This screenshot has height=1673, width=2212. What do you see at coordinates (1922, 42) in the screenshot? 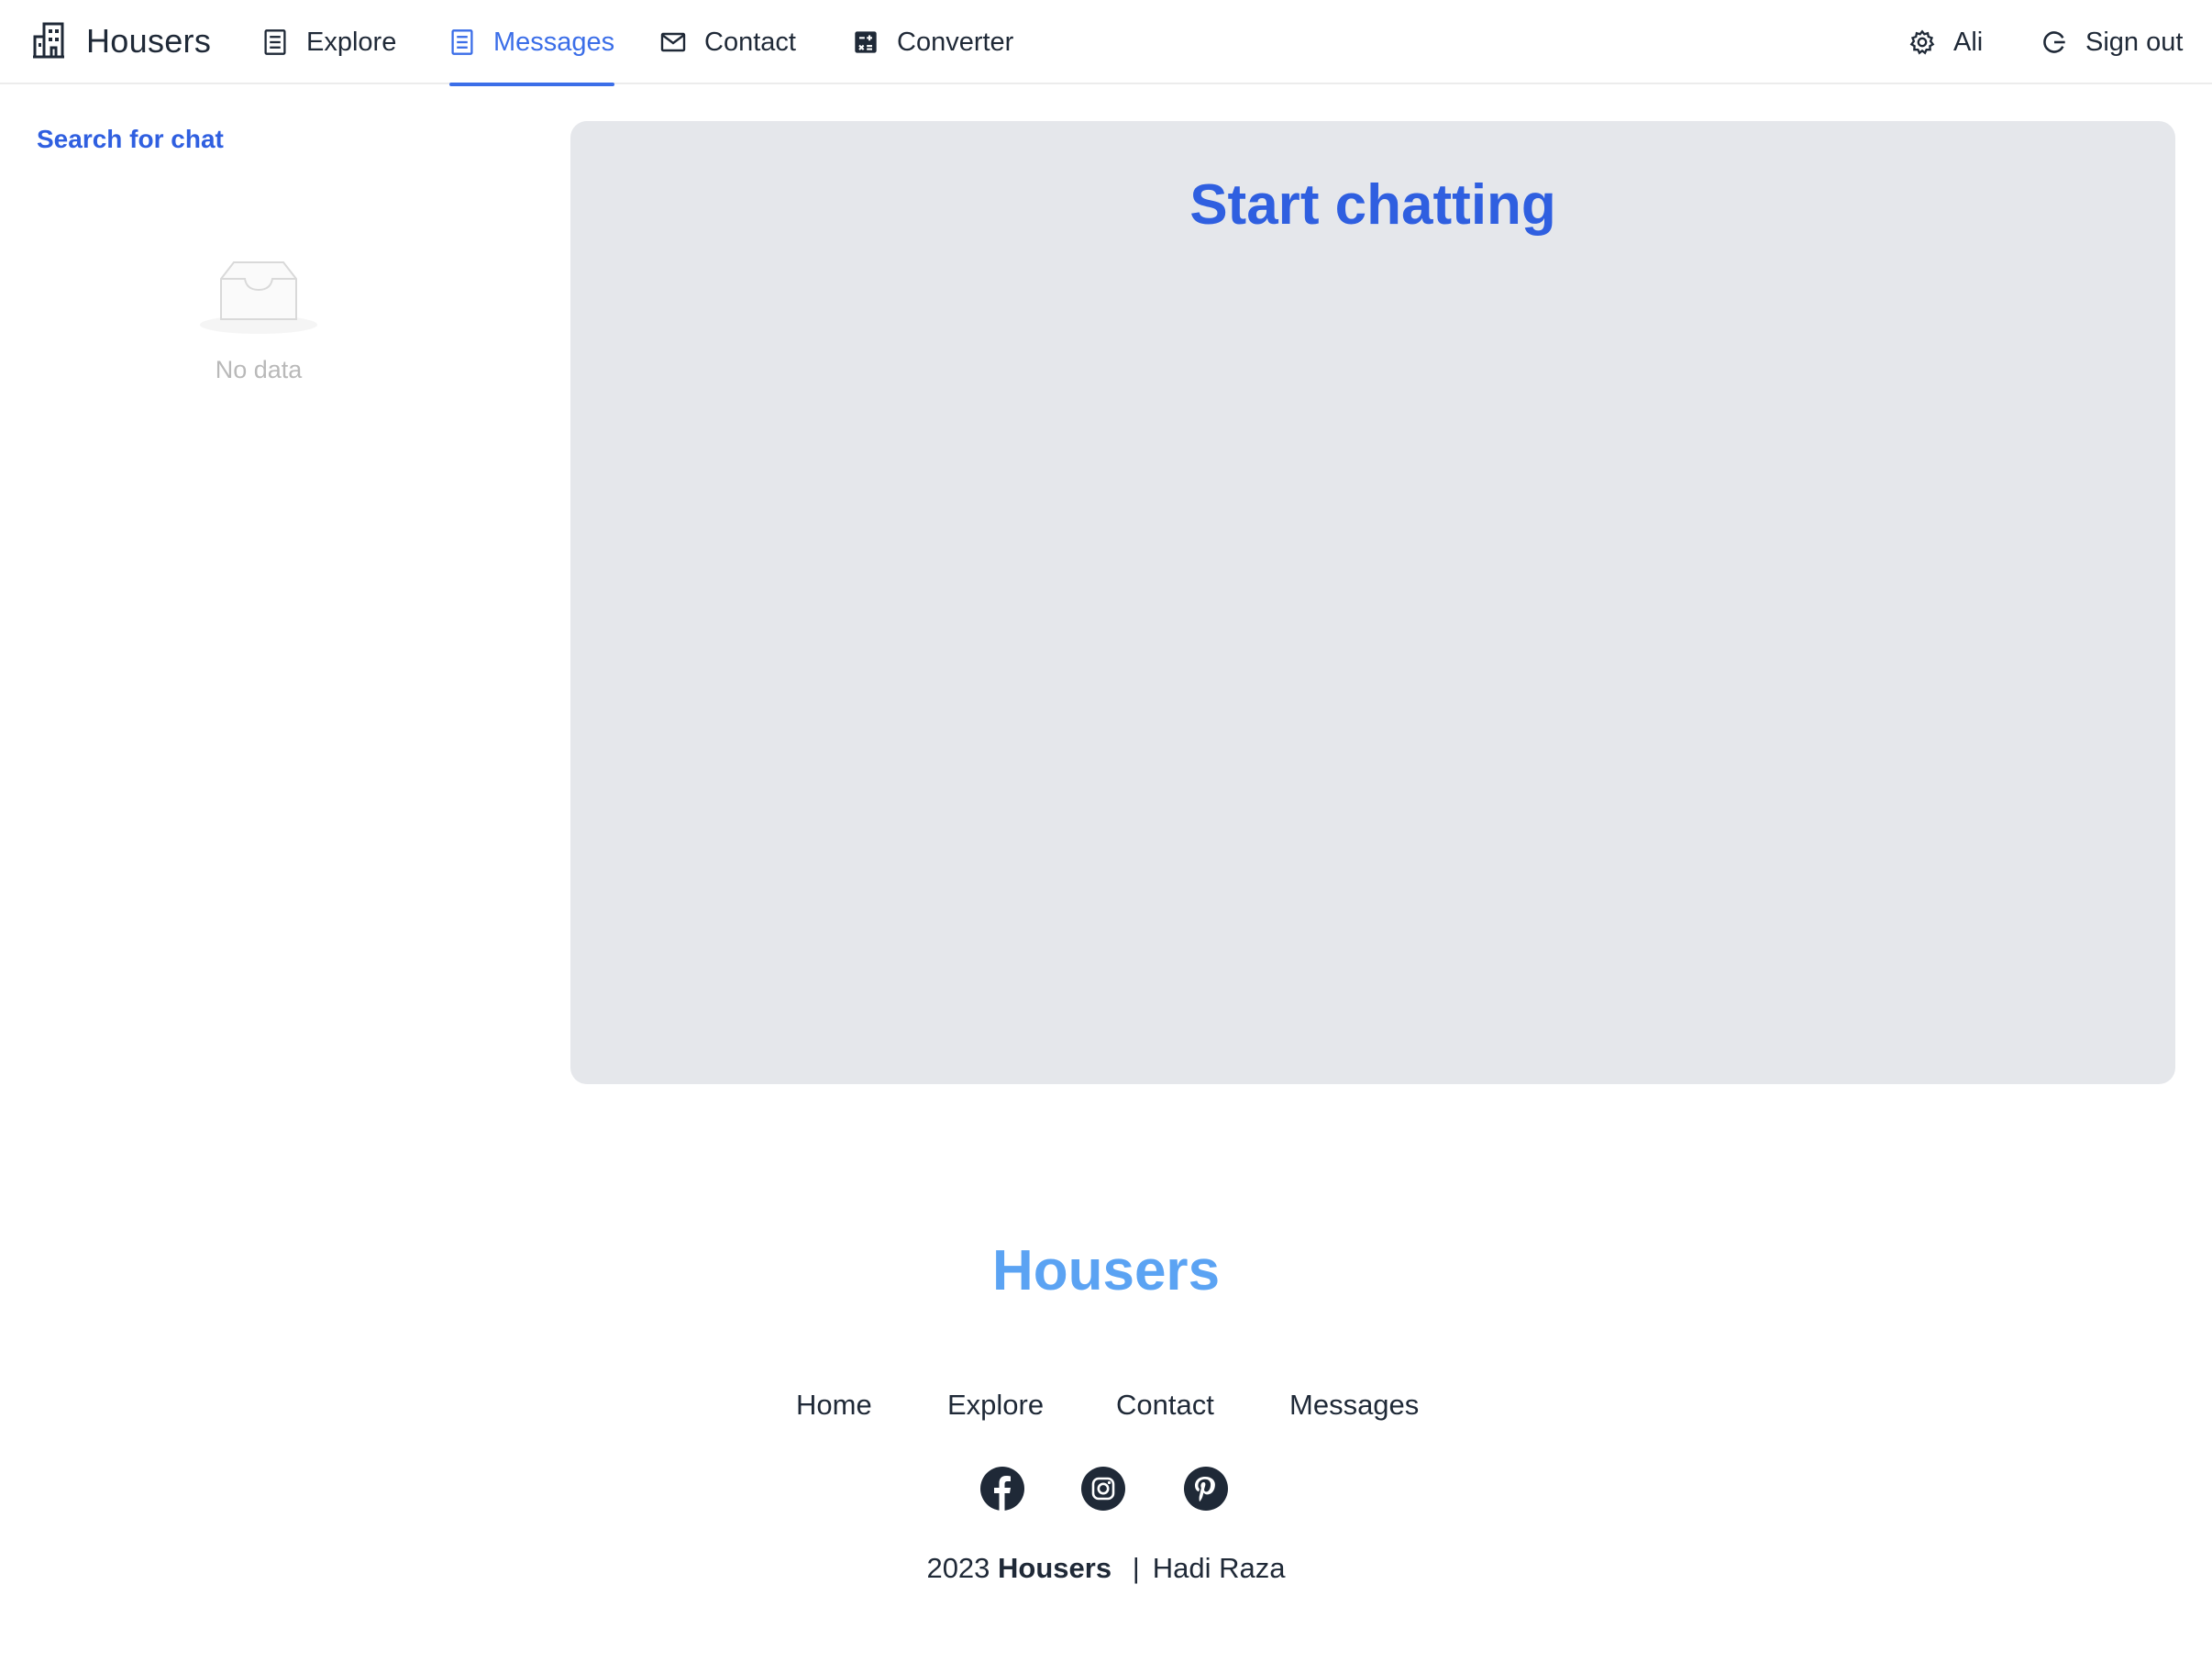
I see `gear-icon` at bounding box center [1922, 42].